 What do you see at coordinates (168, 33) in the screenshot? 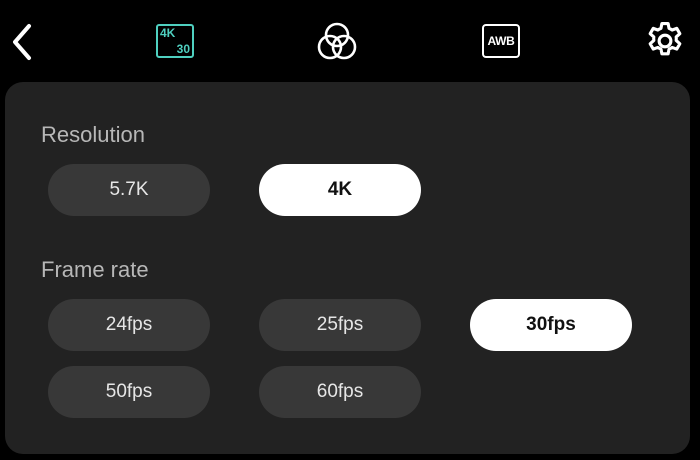
I see `badge-resolution-text: 4K` at bounding box center [168, 33].